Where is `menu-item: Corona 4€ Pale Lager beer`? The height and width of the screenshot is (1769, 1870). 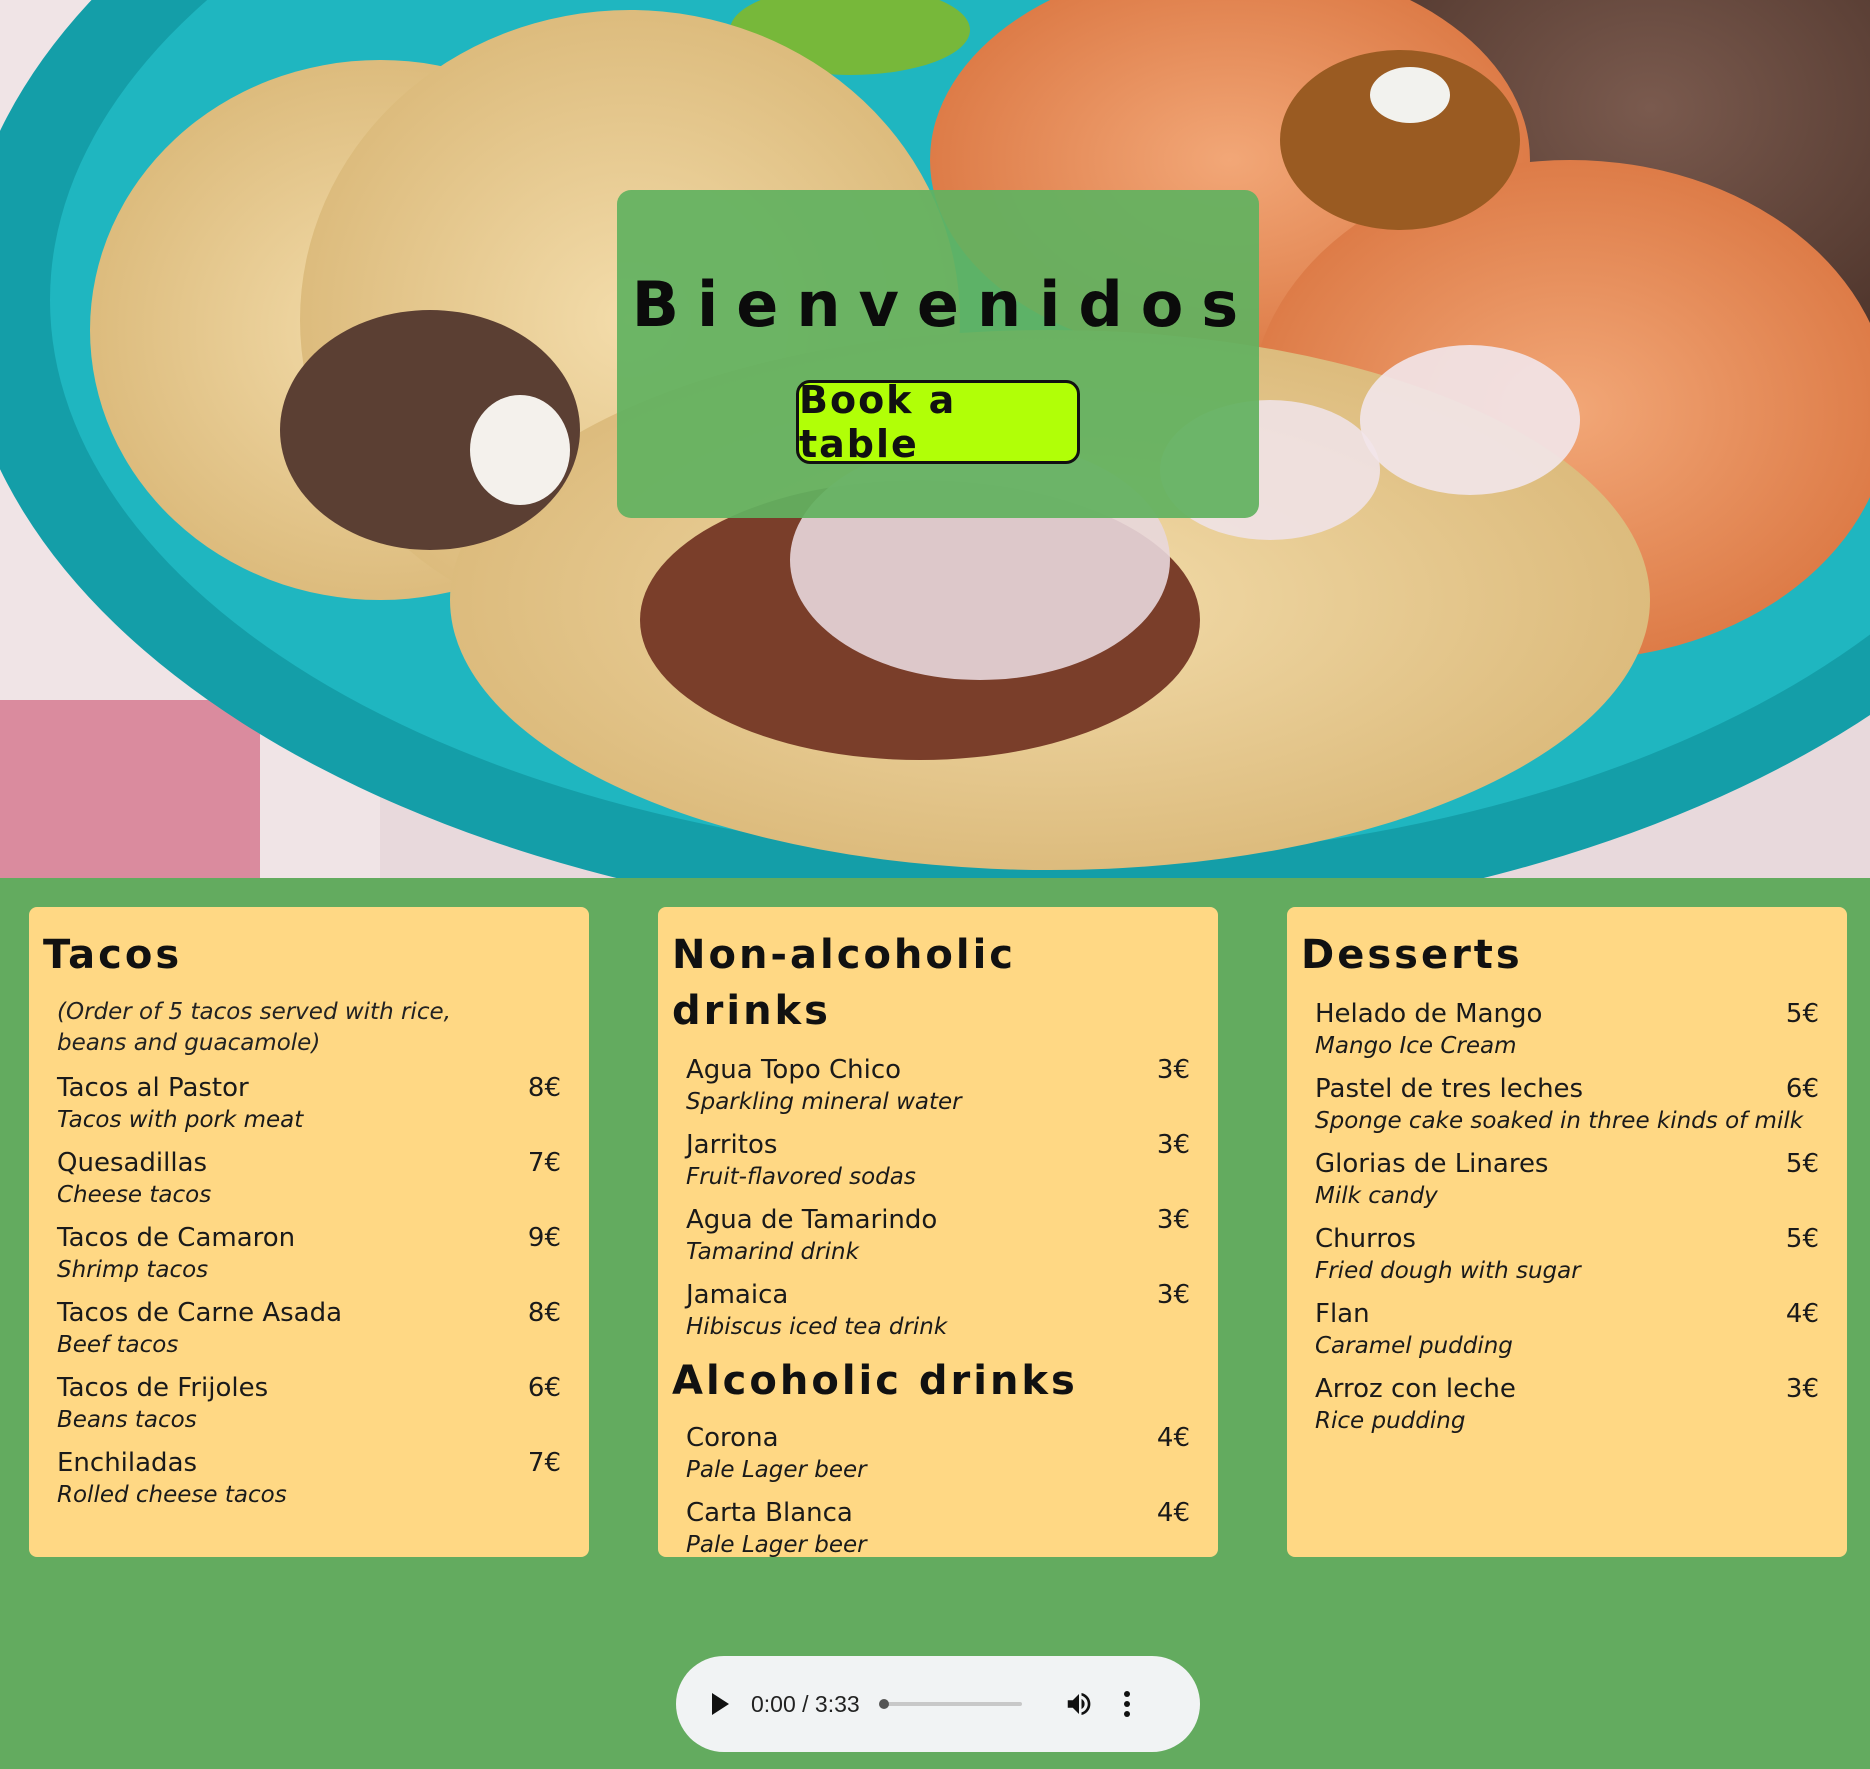 menu-item: Corona 4€ Pale Lager beer is located at coordinates (931, 1453).